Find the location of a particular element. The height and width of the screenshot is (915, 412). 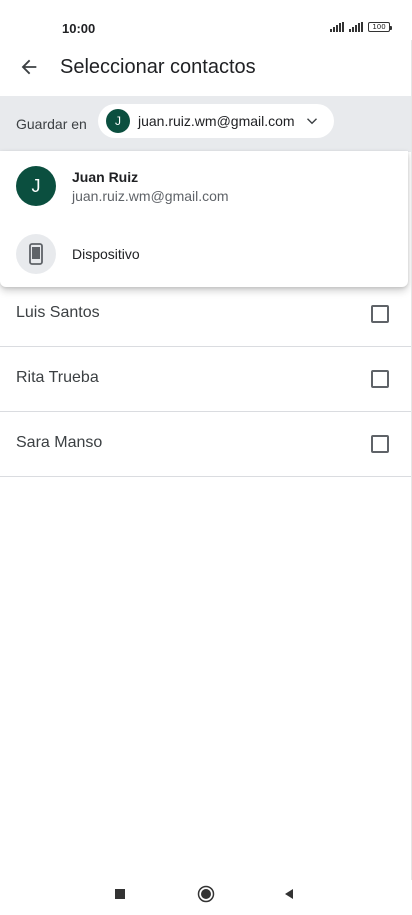

battery-icon: 100 is located at coordinates (380, 27).